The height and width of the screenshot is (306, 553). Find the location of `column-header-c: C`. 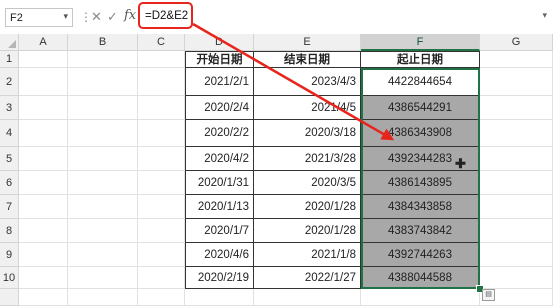

column-header-c: C is located at coordinates (161, 42).